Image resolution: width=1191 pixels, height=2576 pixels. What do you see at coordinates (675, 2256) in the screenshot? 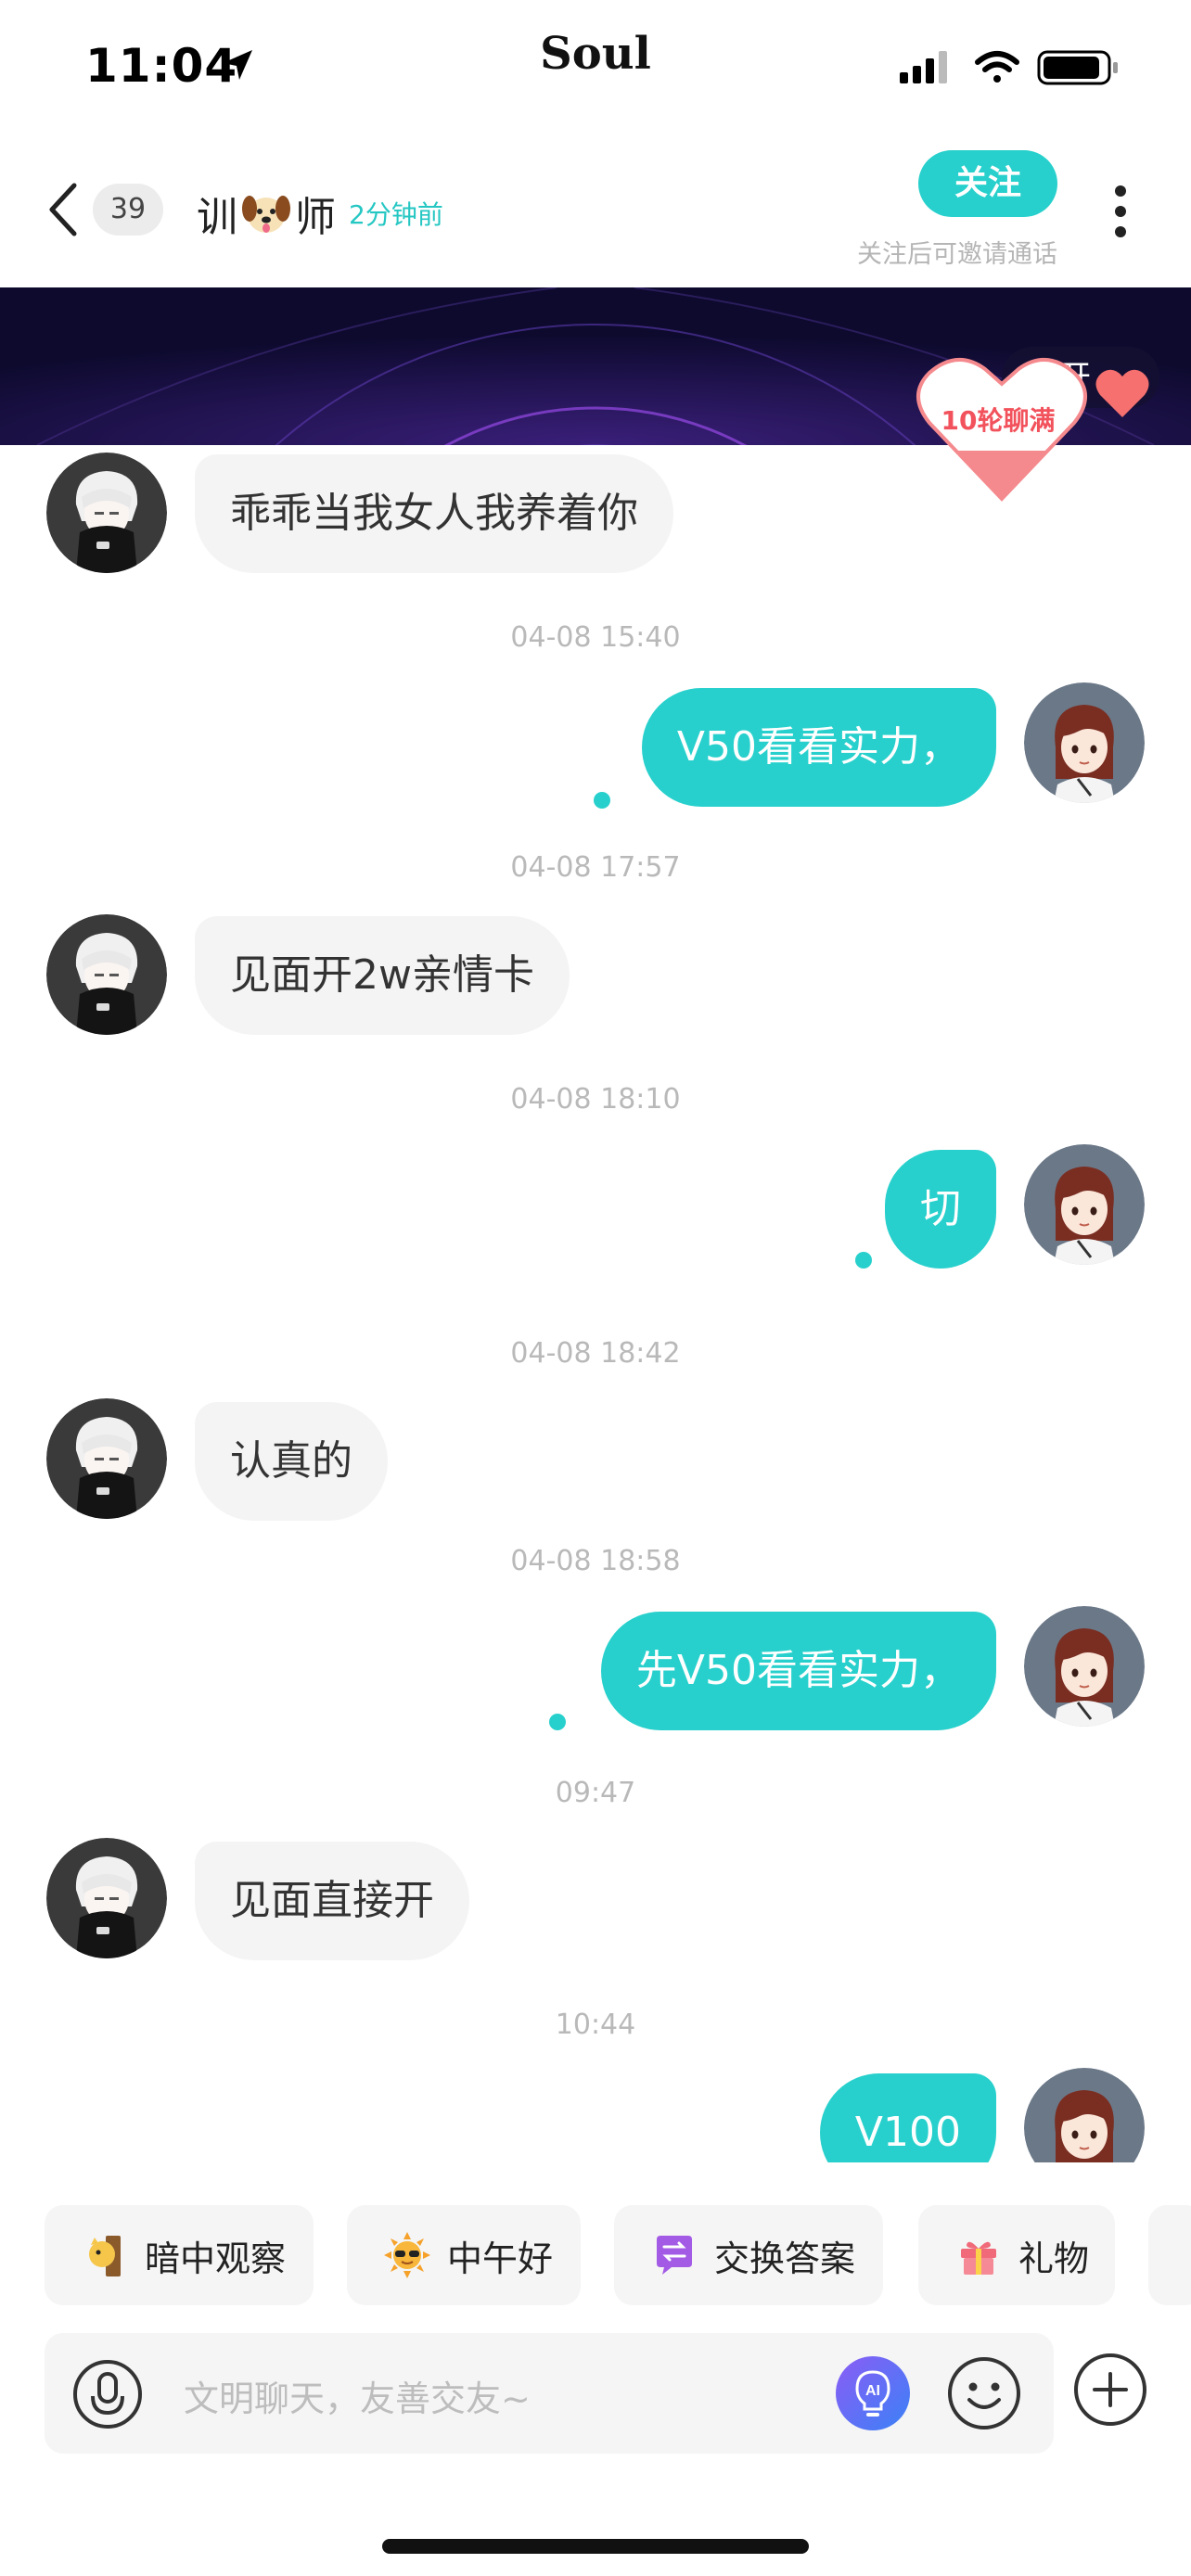
I see `exchange-icon` at bounding box center [675, 2256].